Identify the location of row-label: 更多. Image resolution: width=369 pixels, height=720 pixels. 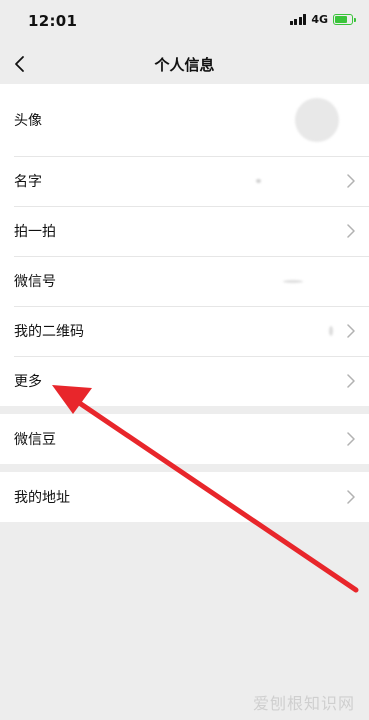
(28, 382).